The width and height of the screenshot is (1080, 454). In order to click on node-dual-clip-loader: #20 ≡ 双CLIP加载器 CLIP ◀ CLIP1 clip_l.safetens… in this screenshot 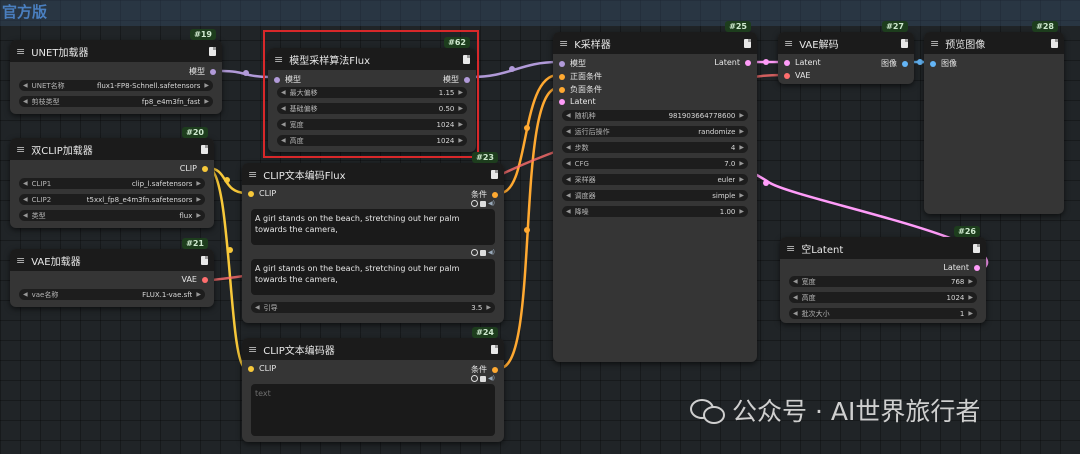, I will do `click(112, 177)`.